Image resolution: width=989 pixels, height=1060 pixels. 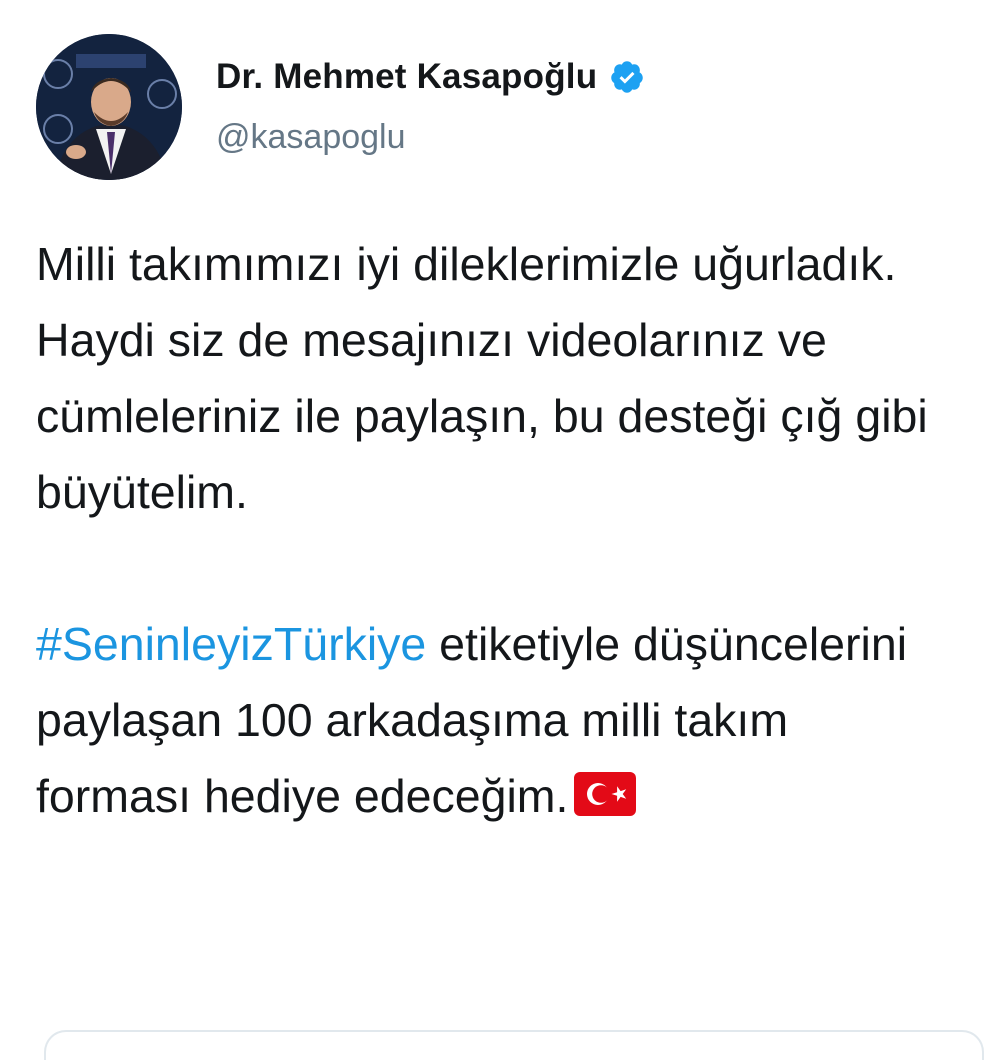 I want to click on display-name-row: Dr. Mehmet Kasapoğlu, so click(x=430, y=77).